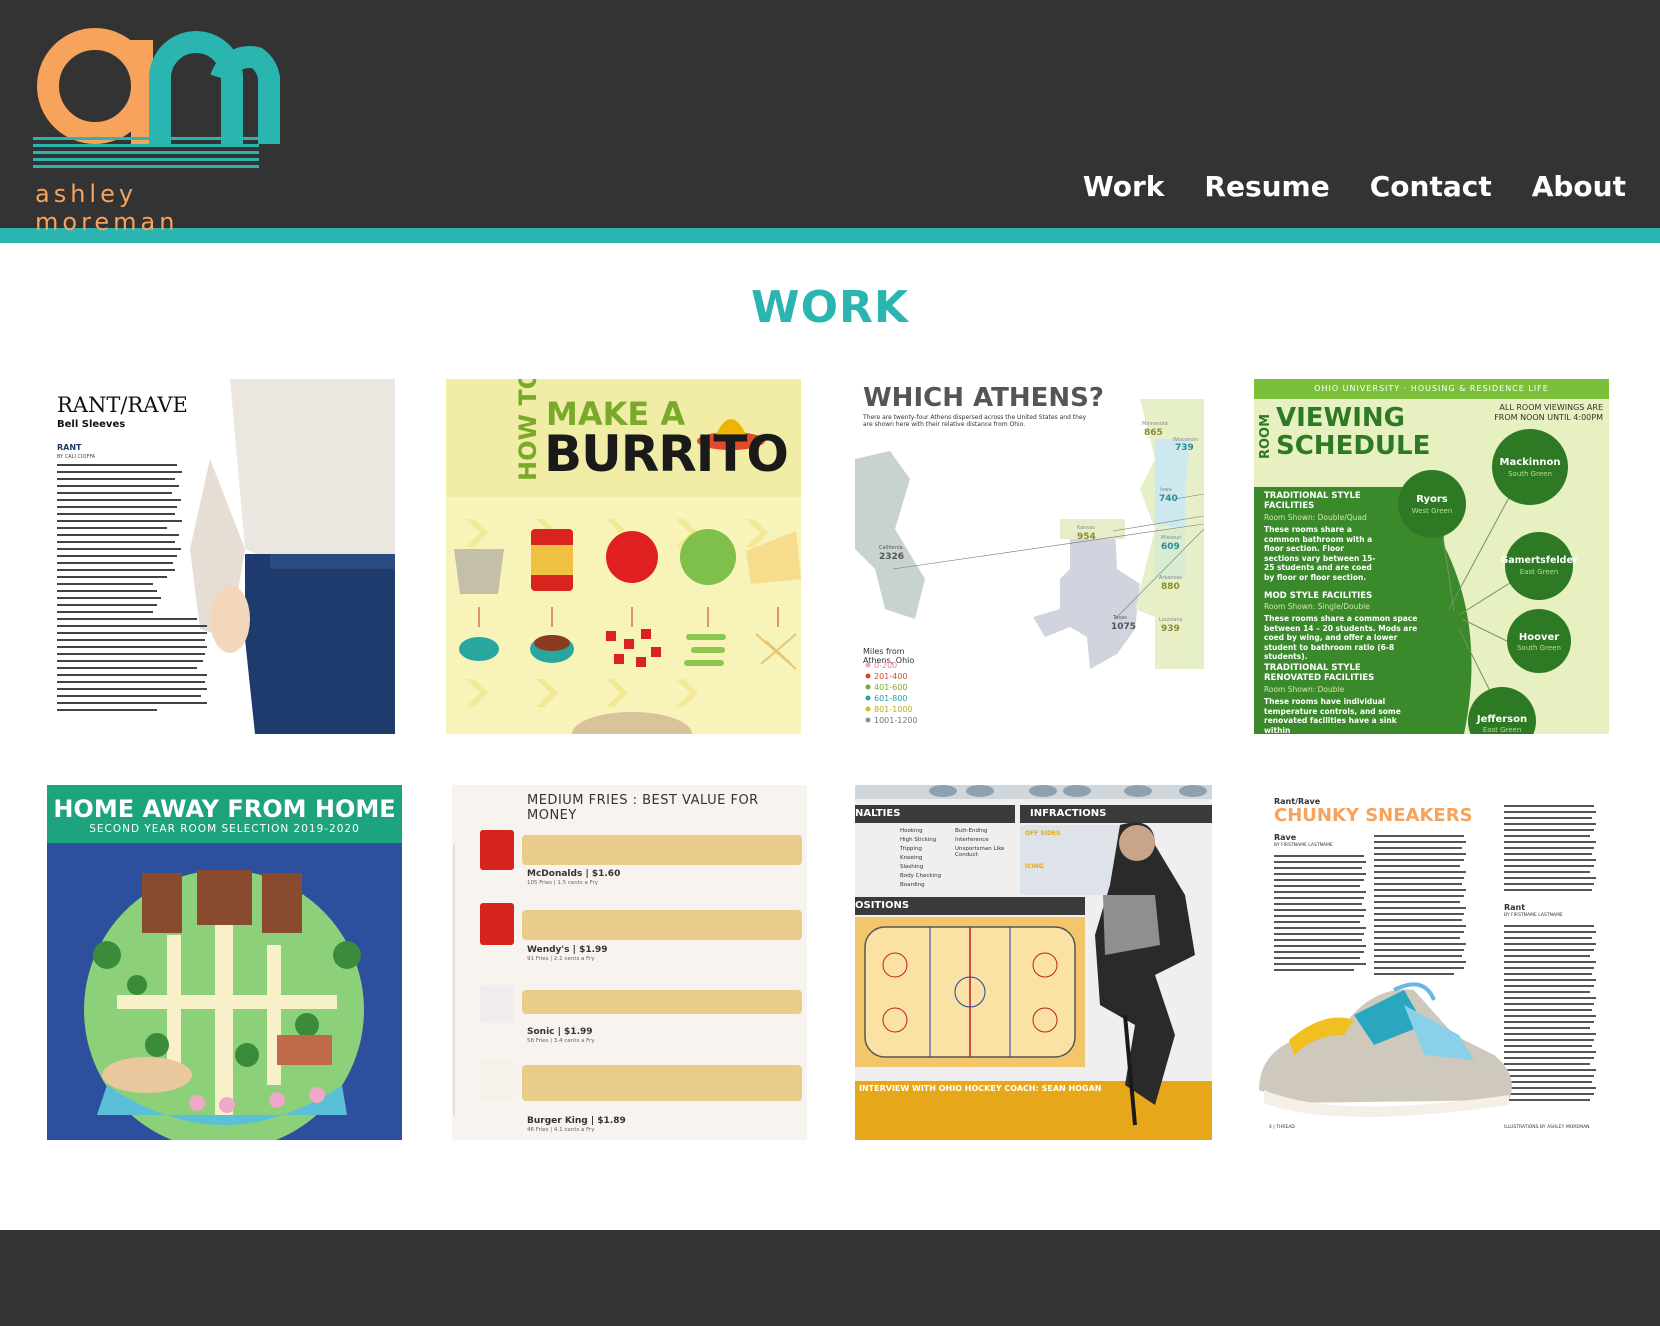  I want to click on map-value-arkansas: 880, so click(1170, 587).